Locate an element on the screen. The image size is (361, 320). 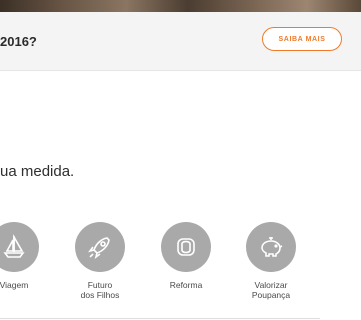
goal-valorizar-poupanca: Valorizar Poupança is located at coordinates (271, 261).